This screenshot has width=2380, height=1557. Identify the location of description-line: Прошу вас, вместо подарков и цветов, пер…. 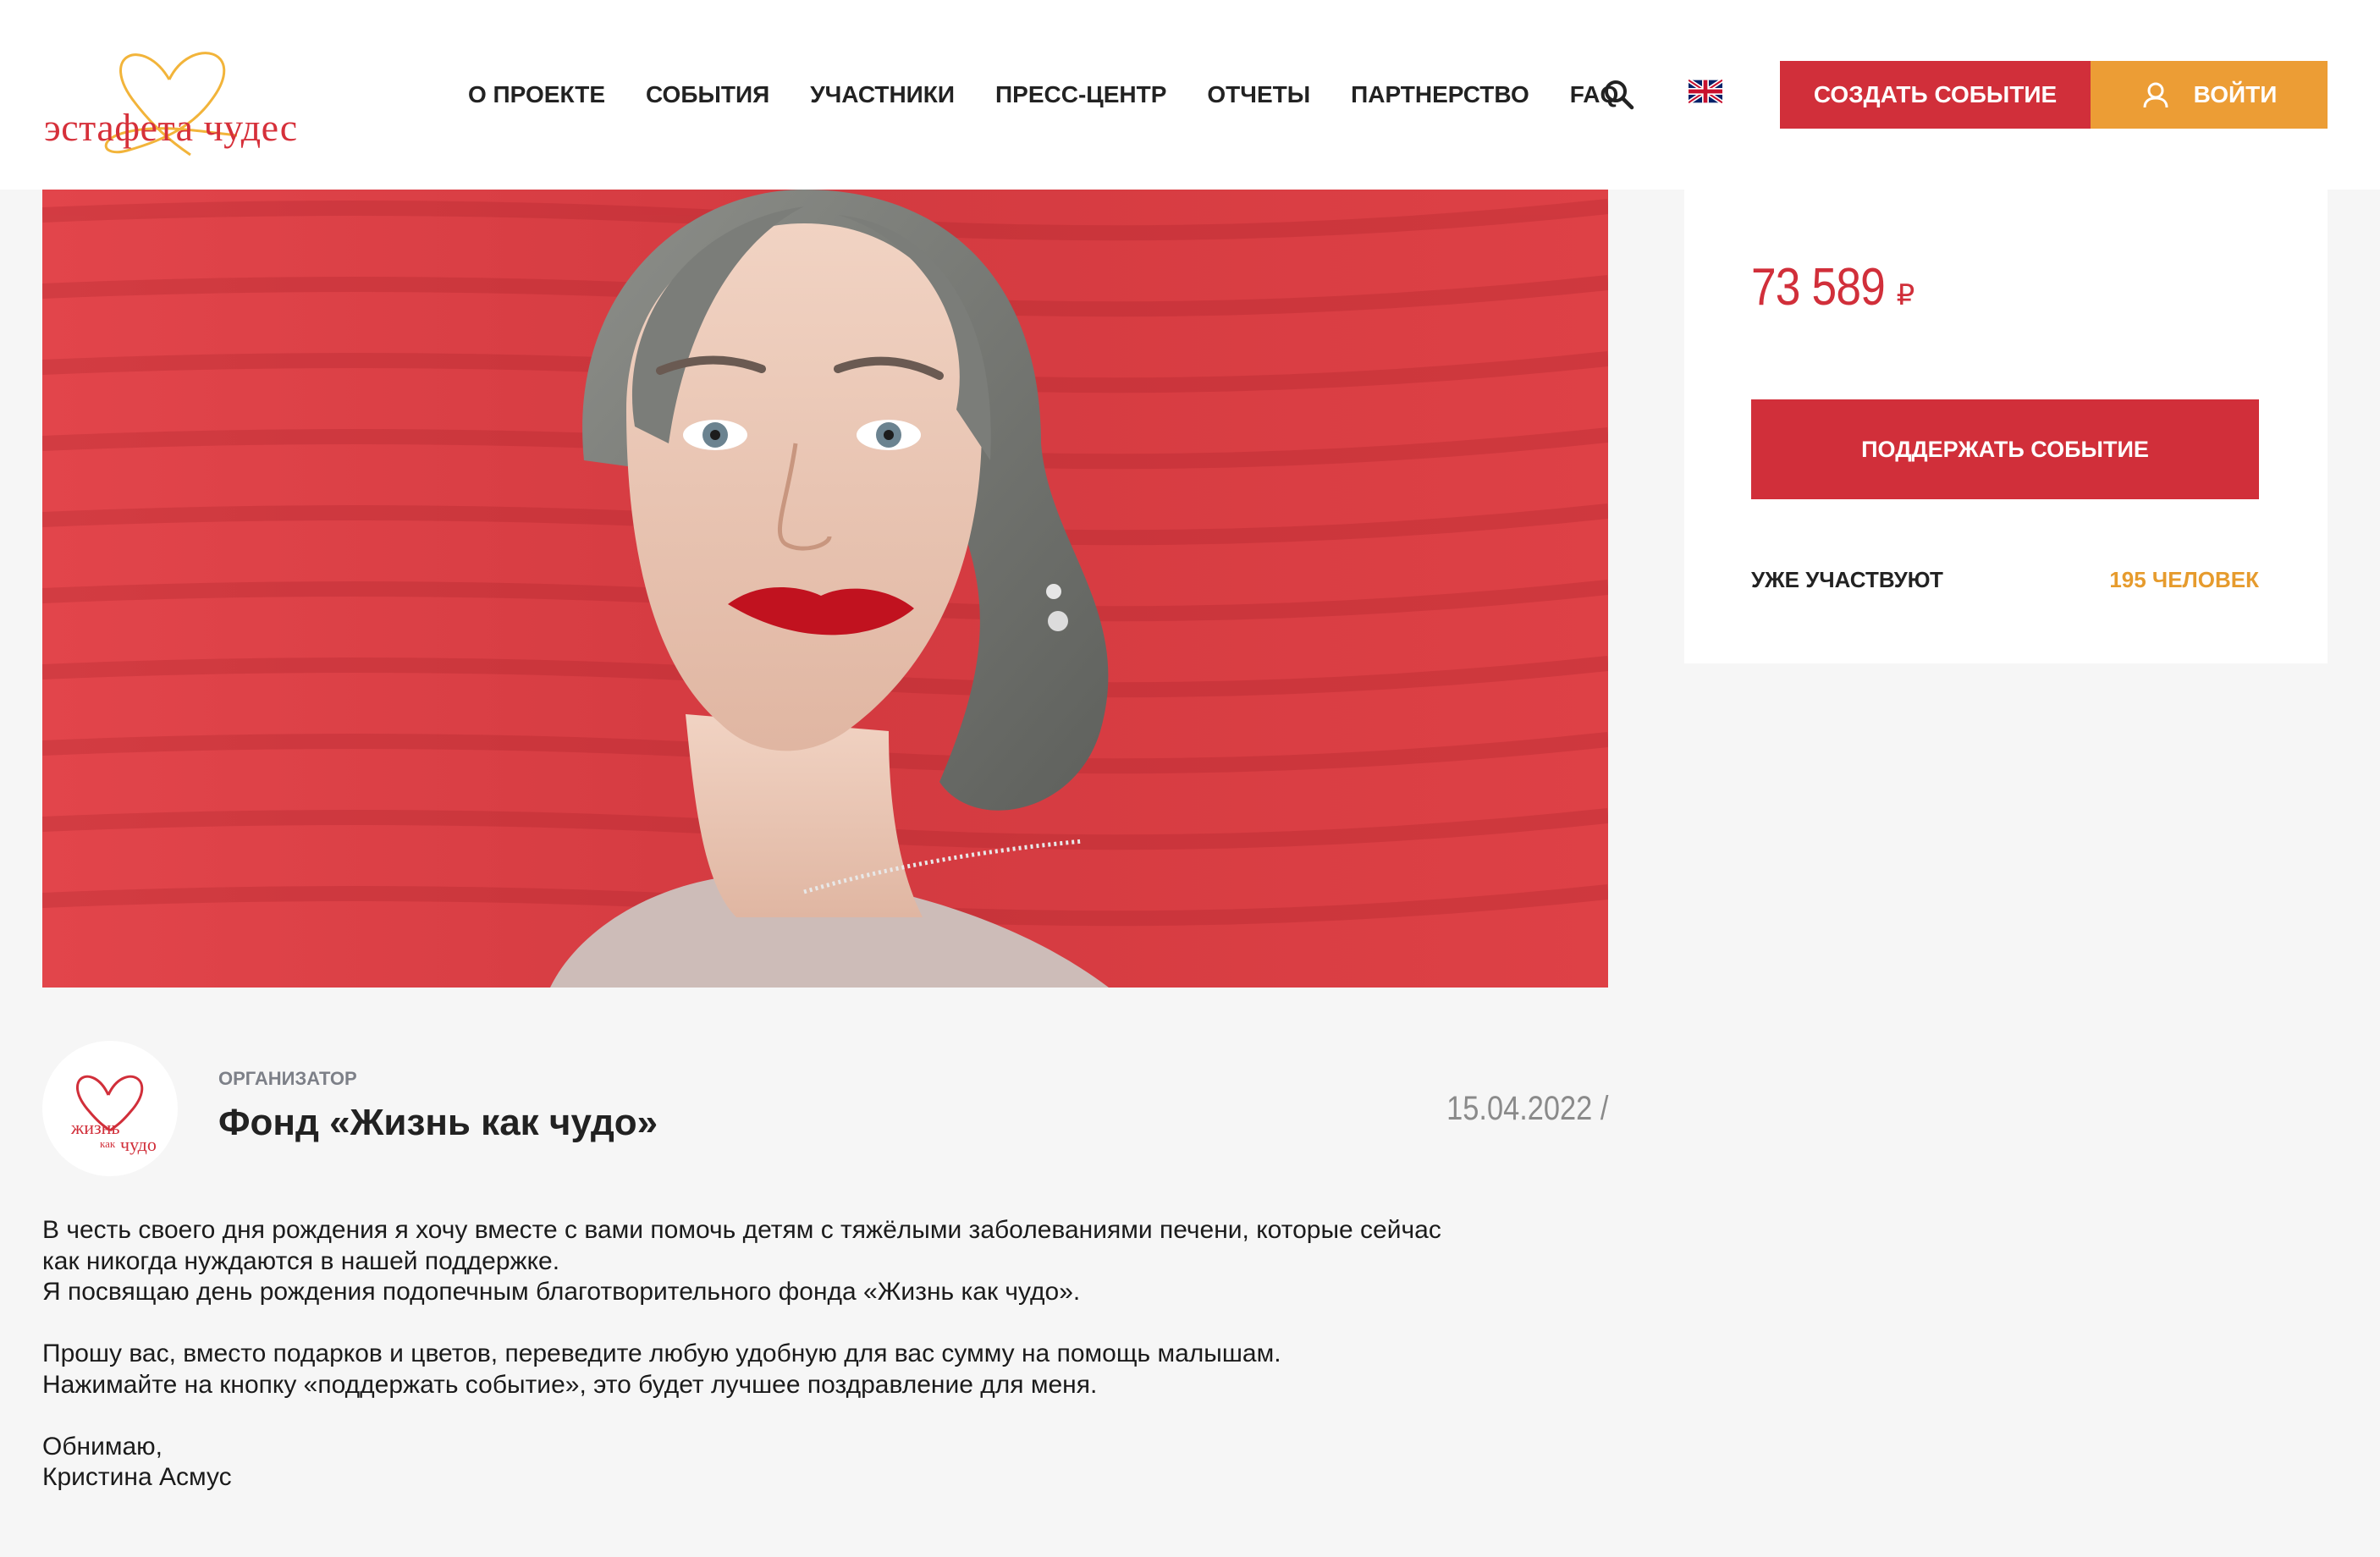
(662, 1353).